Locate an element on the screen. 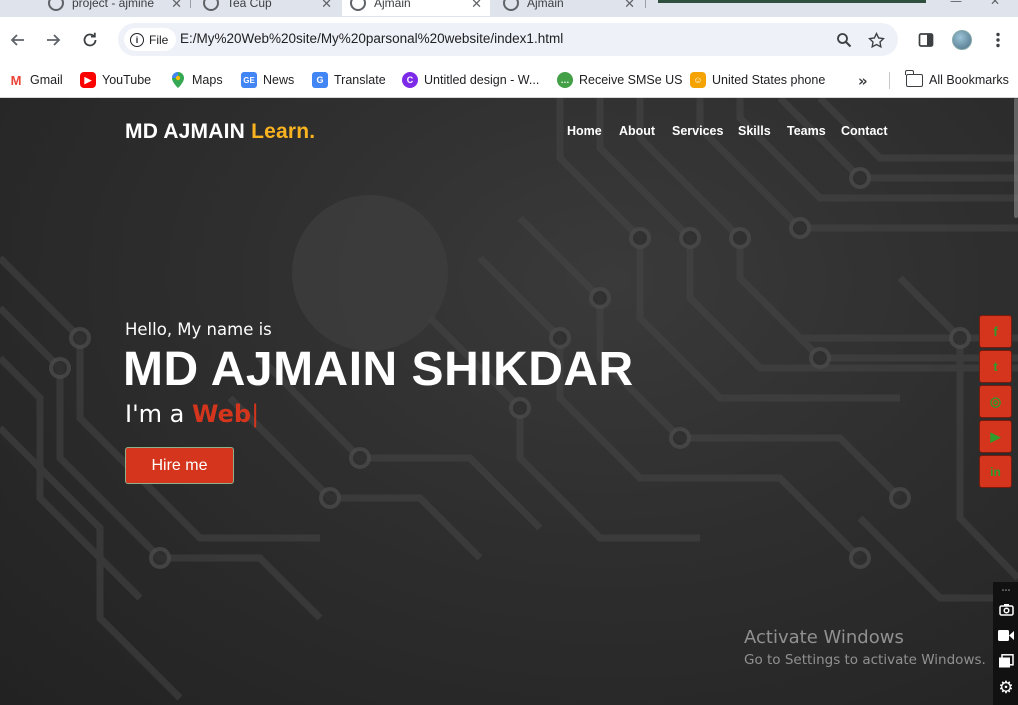 The image size is (1018, 705). site-icon is located at coordinates (211, 5).